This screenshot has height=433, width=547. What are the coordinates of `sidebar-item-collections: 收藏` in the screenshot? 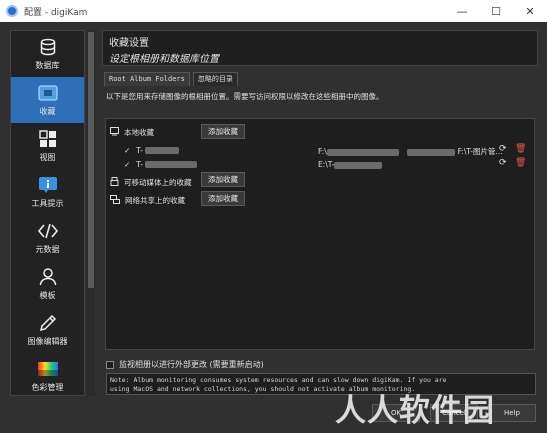 It's located at (47, 100).